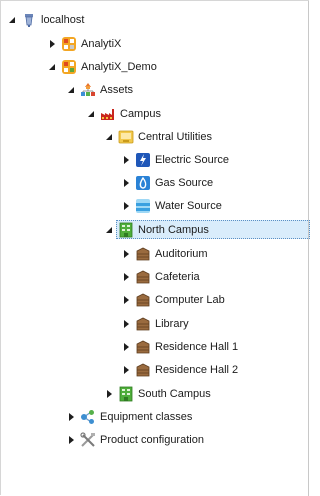 This screenshot has height=496, width=320. What do you see at coordinates (177, 276) in the screenshot?
I see `tree-node-label: Cafeteria` at bounding box center [177, 276].